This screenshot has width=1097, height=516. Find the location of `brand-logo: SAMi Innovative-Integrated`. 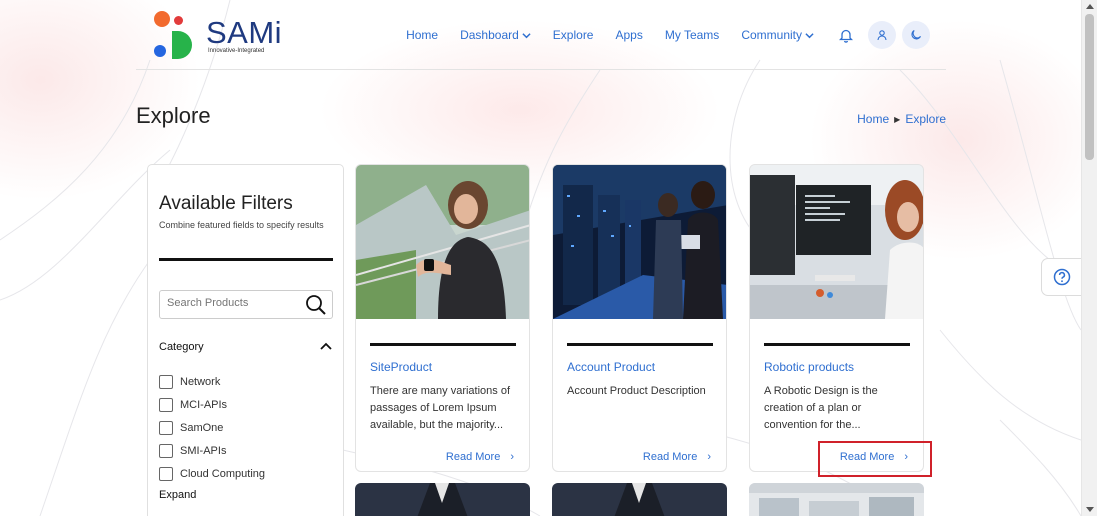

brand-logo: SAMi Innovative-Integrated is located at coordinates (217, 35).